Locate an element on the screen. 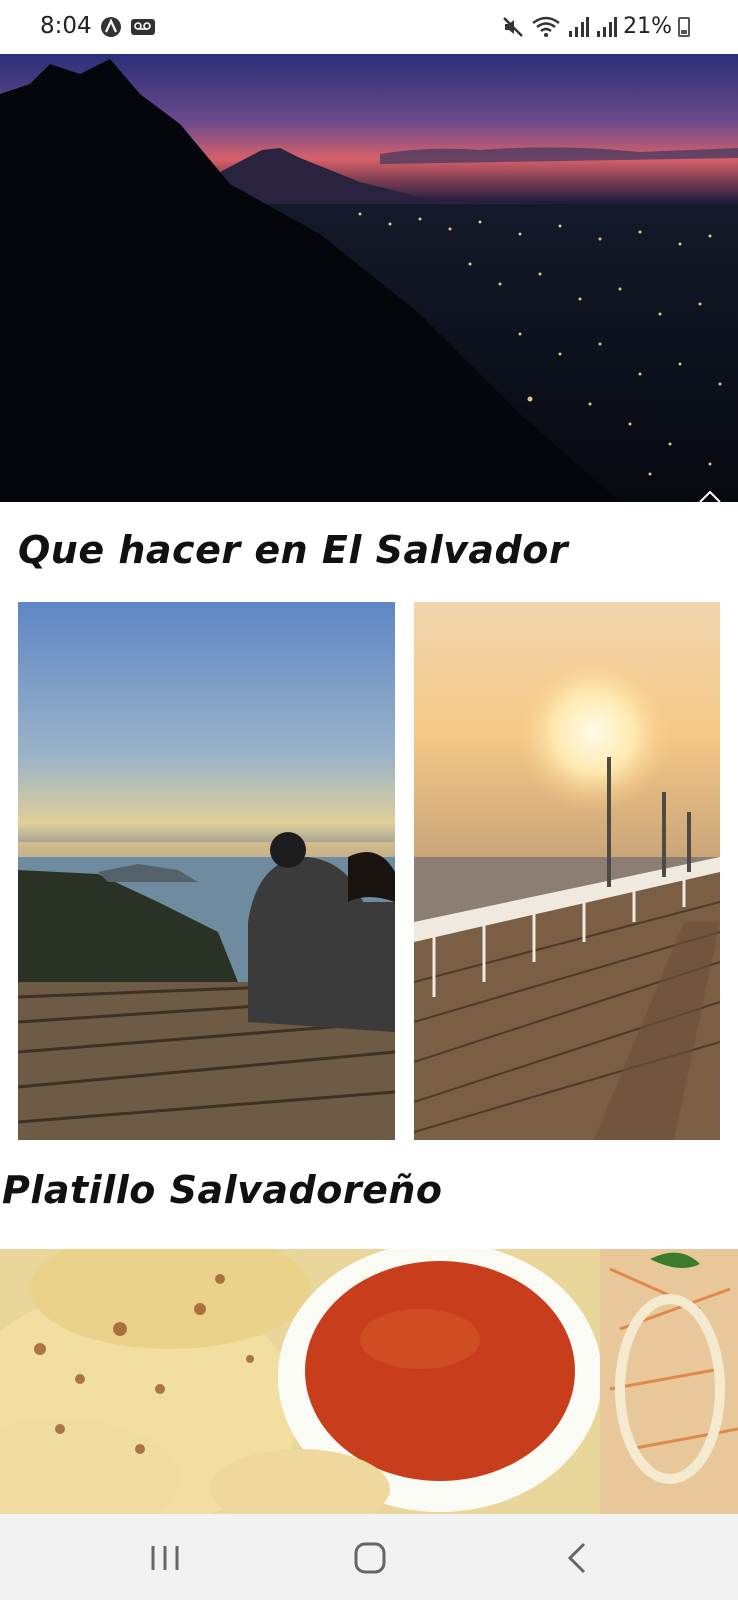 The width and height of the screenshot is (738, 1600). battery-icon is located at coordinates (684, 26).